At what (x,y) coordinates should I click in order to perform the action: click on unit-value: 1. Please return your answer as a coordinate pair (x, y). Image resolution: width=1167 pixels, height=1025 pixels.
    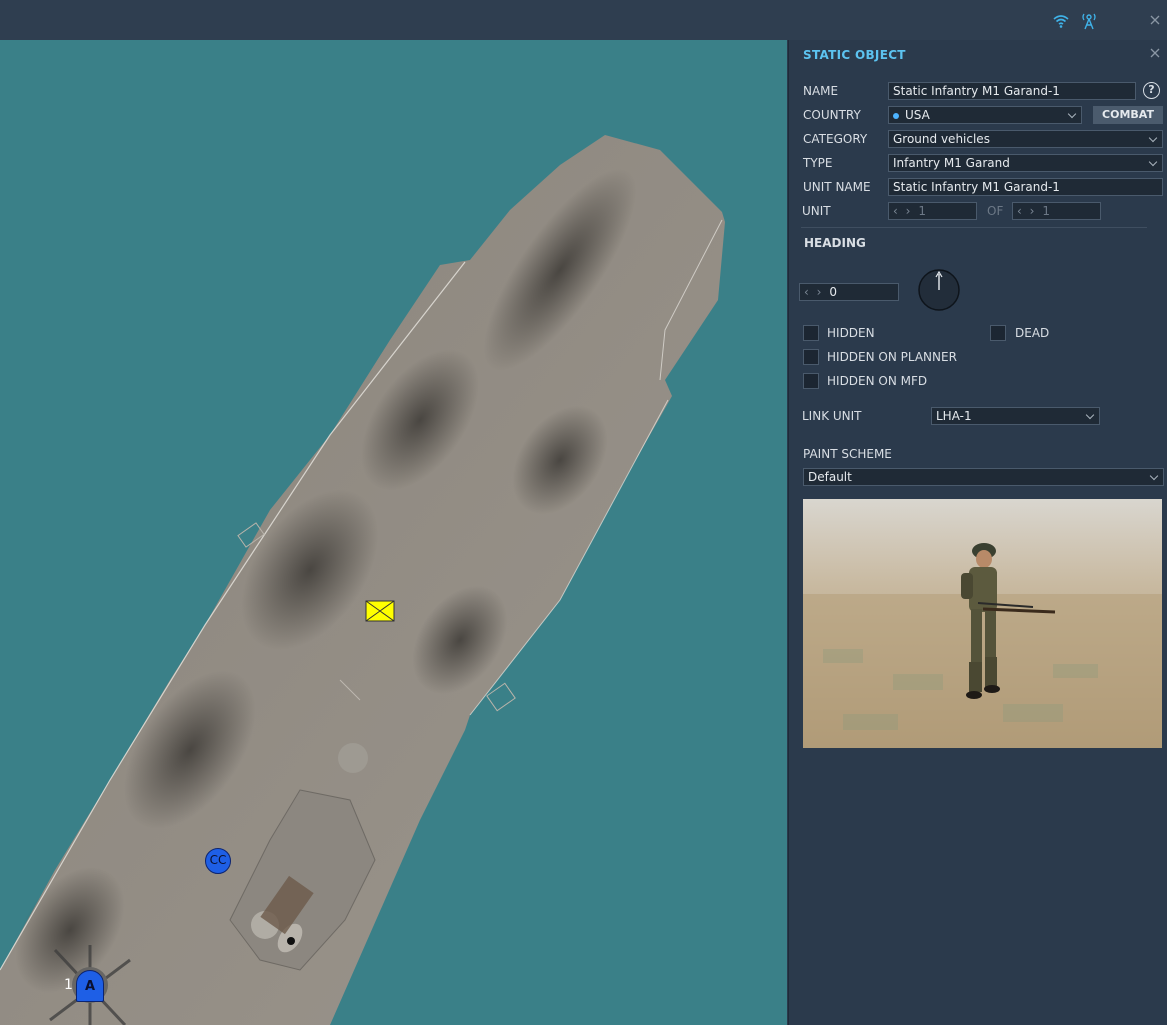
    Looking at the image, I should click on (922, 211).